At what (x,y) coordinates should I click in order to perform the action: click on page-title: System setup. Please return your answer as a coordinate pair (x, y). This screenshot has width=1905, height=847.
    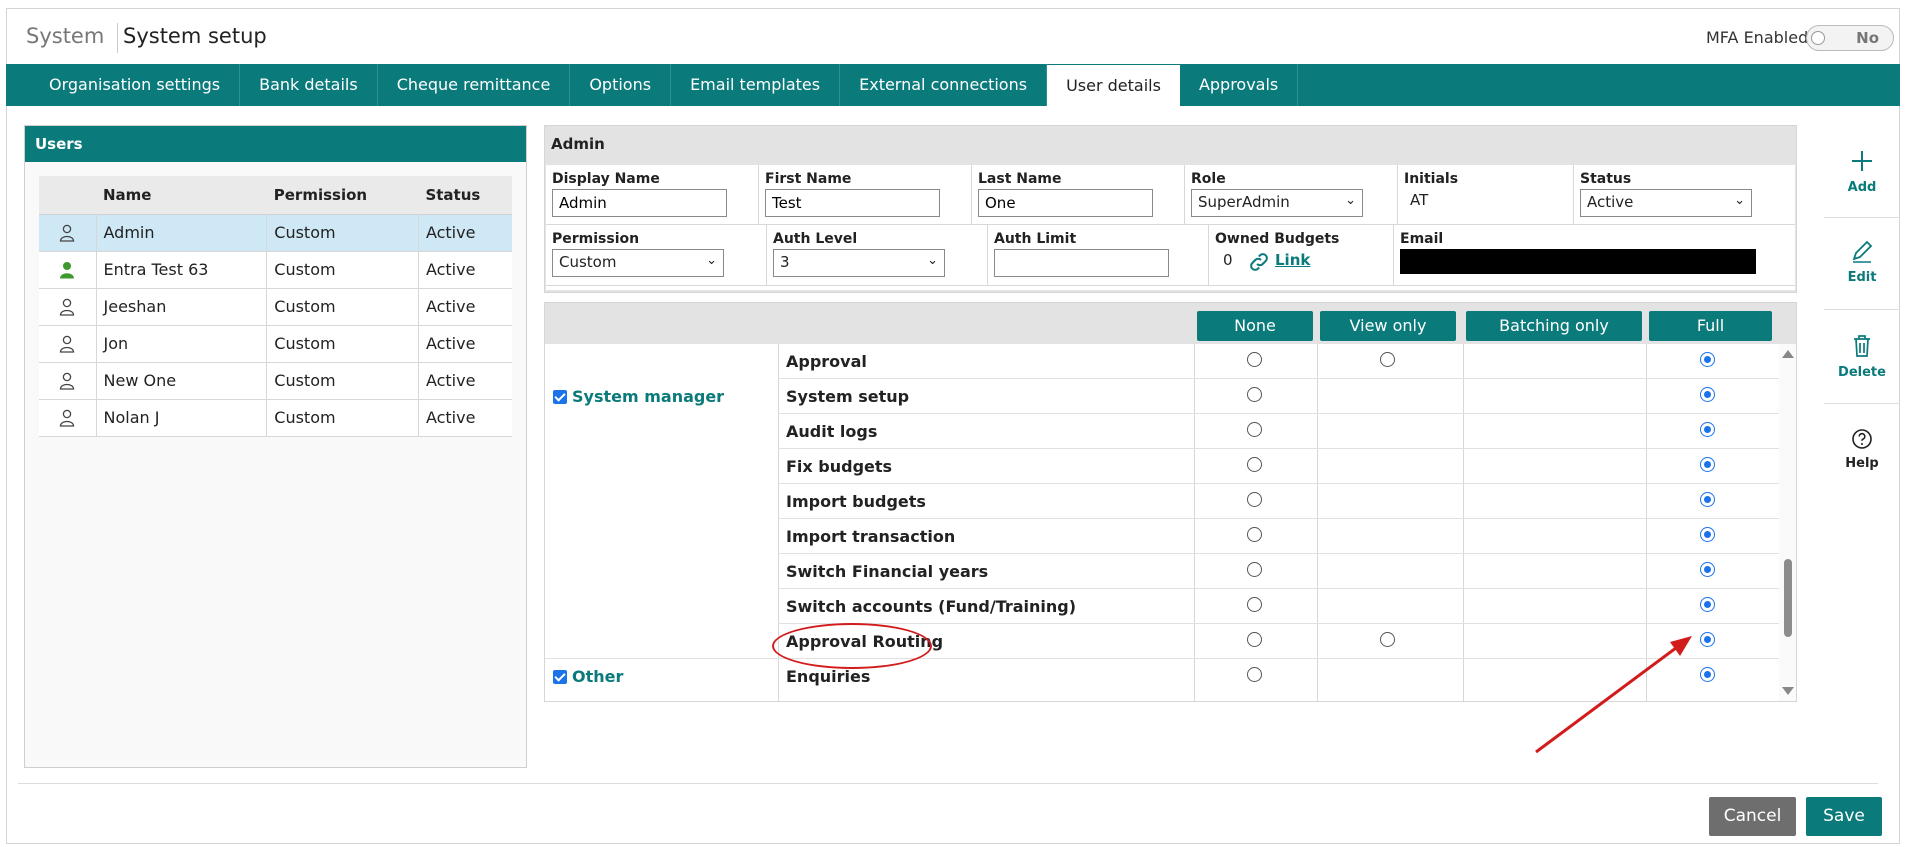
    Looking at the image, I should click on (195, 36).